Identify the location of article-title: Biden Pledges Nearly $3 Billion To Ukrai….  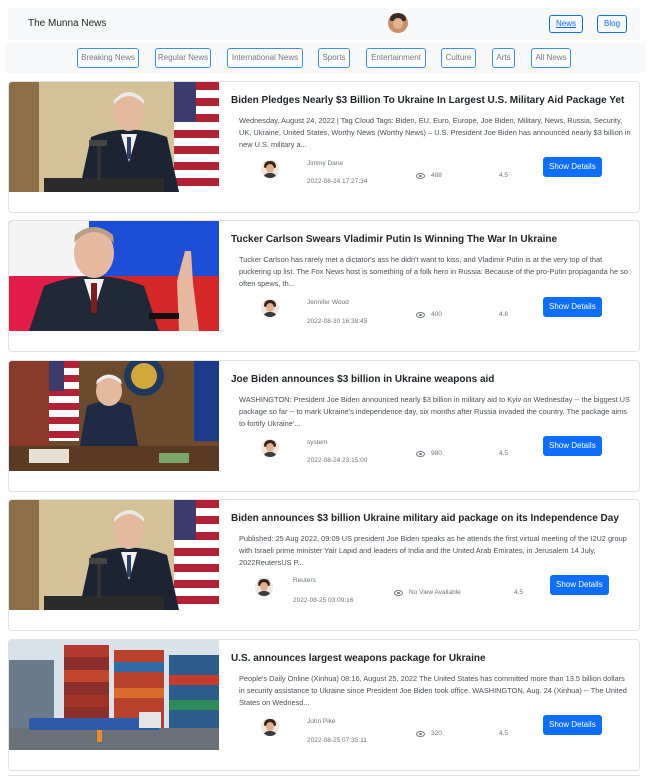
(431, 100).